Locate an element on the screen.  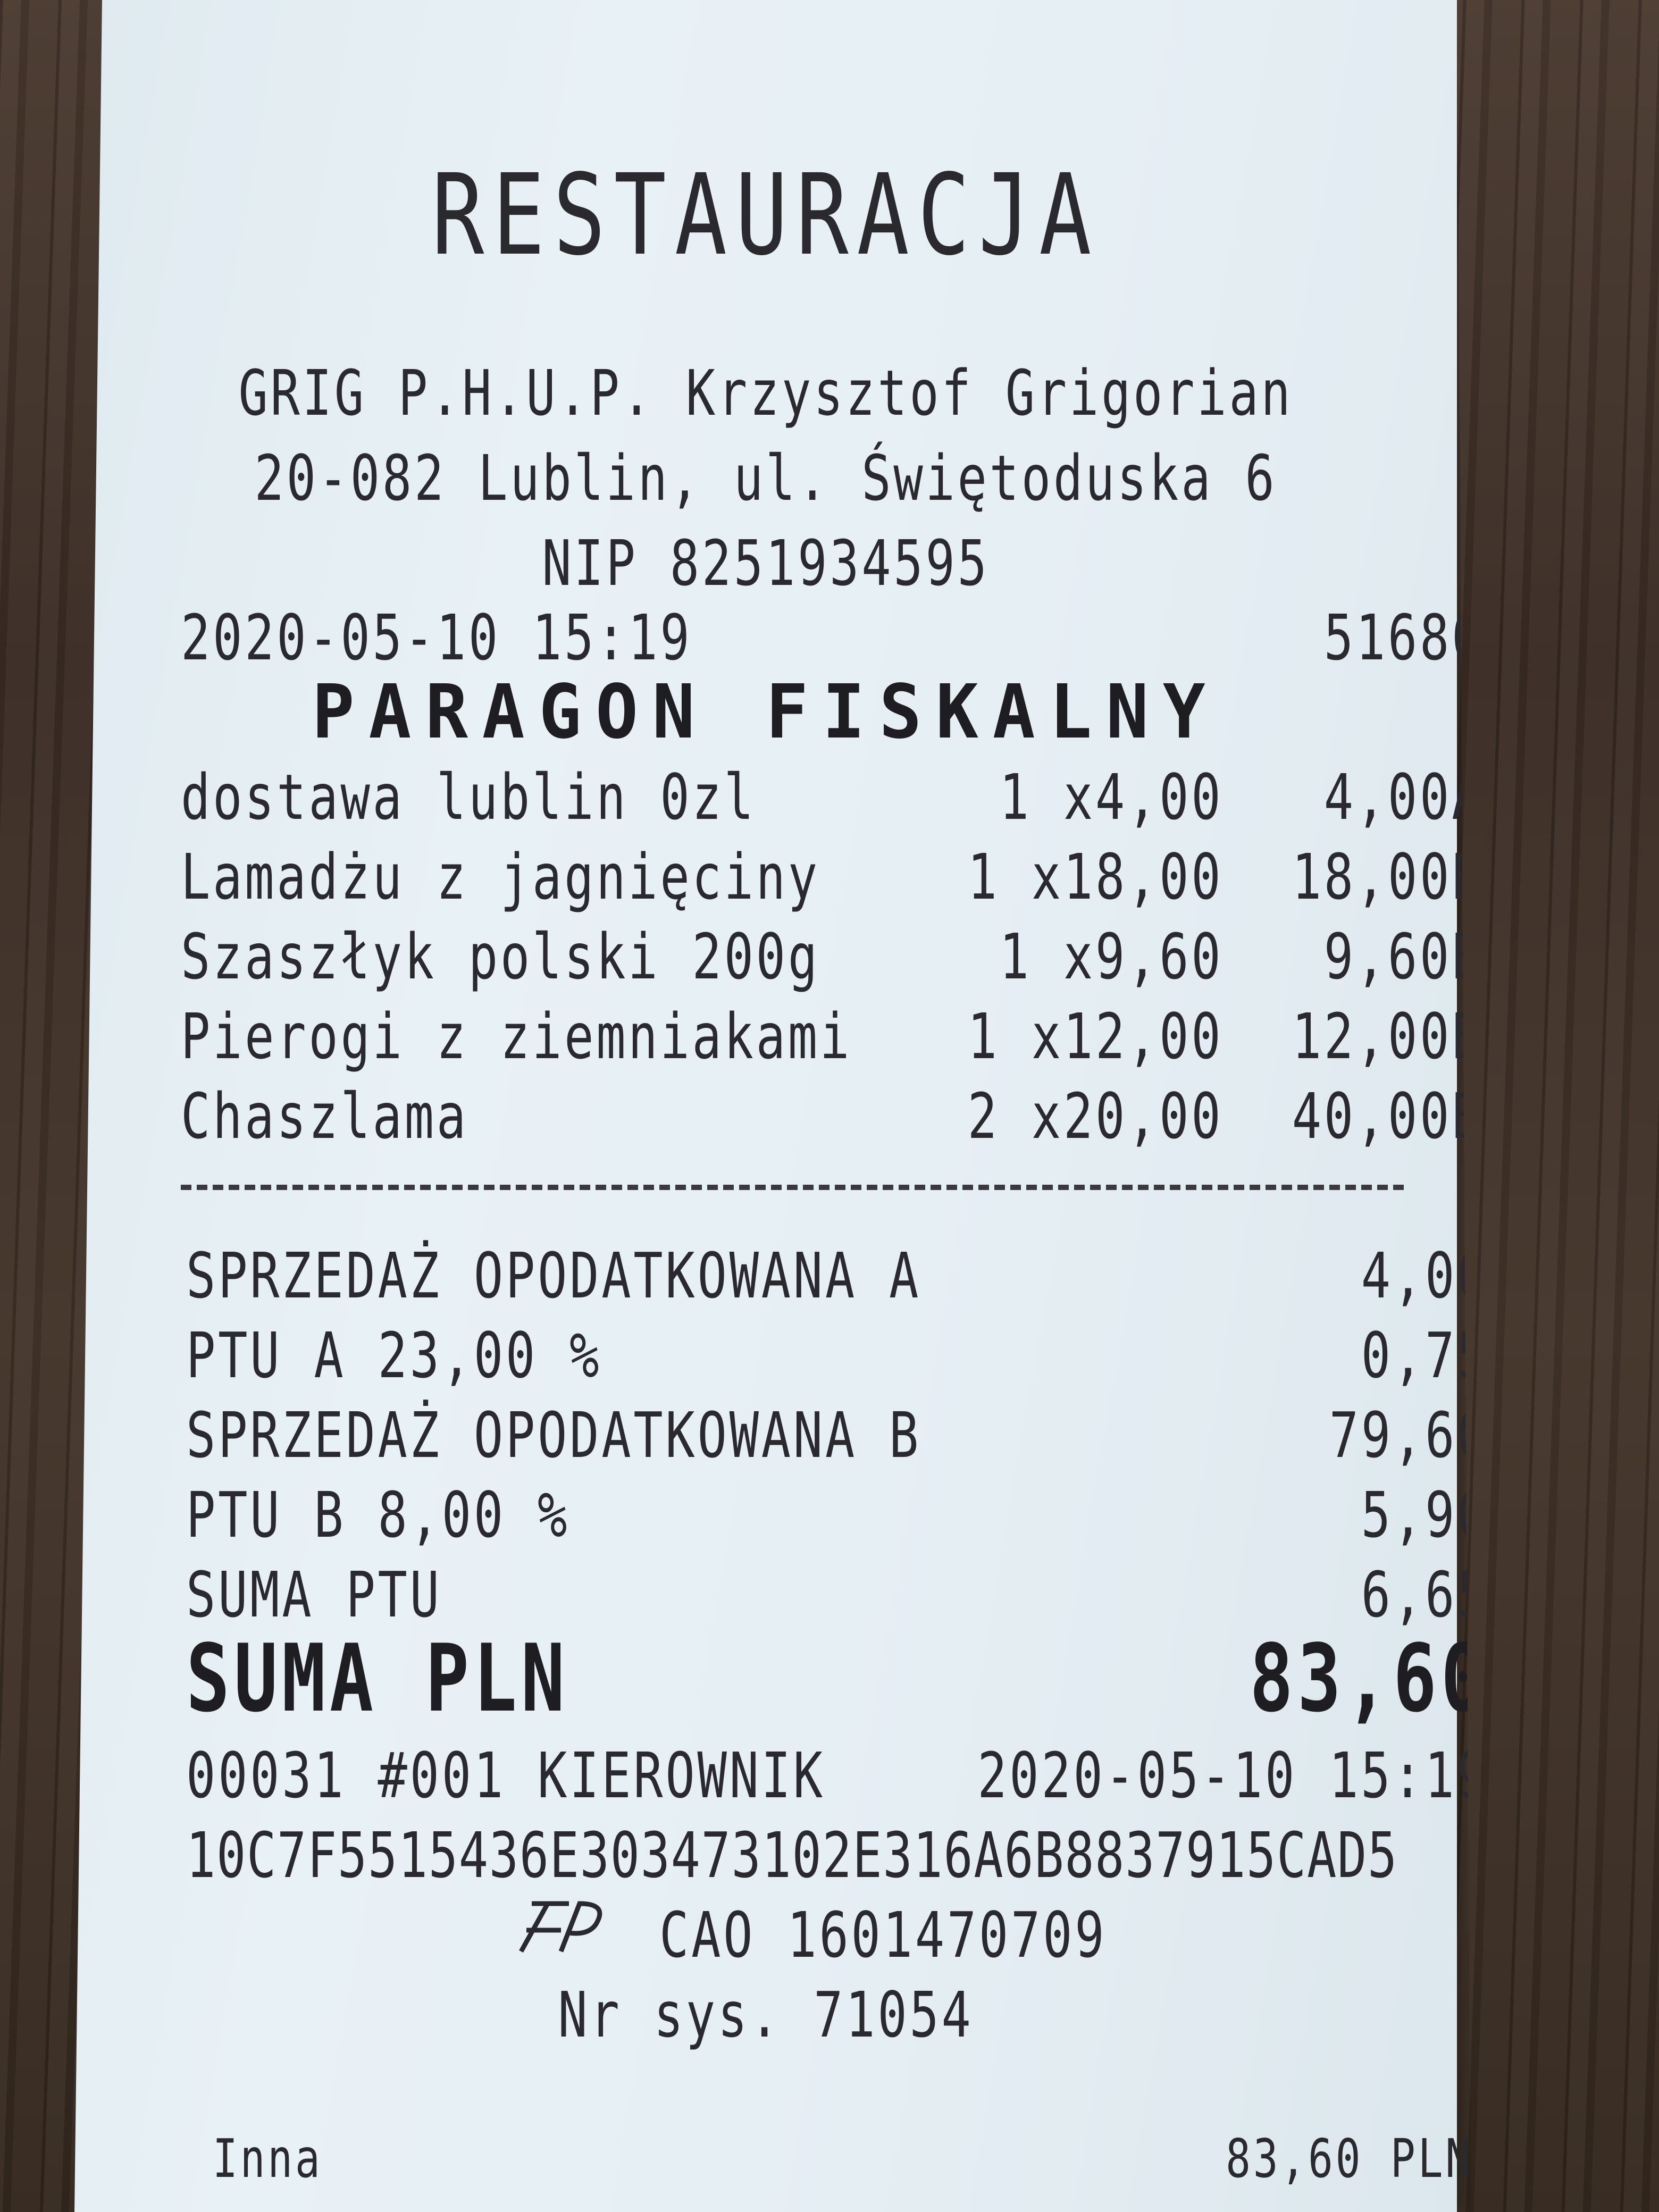
cashier-info: 00031 #001 KIEROWNIK is located at coordinates (505, 1775).